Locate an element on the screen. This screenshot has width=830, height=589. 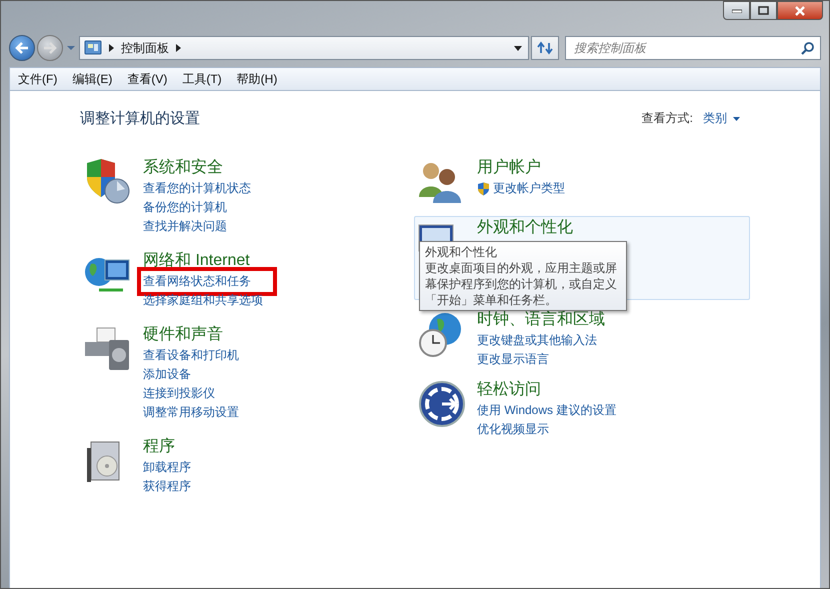
tooltip-text: 更改桌面项目的外观，应用主题或屏幕保护程序到您的计算机，或自定义「开始」菜单和任务栏。 is located at coordinates (521, 284).